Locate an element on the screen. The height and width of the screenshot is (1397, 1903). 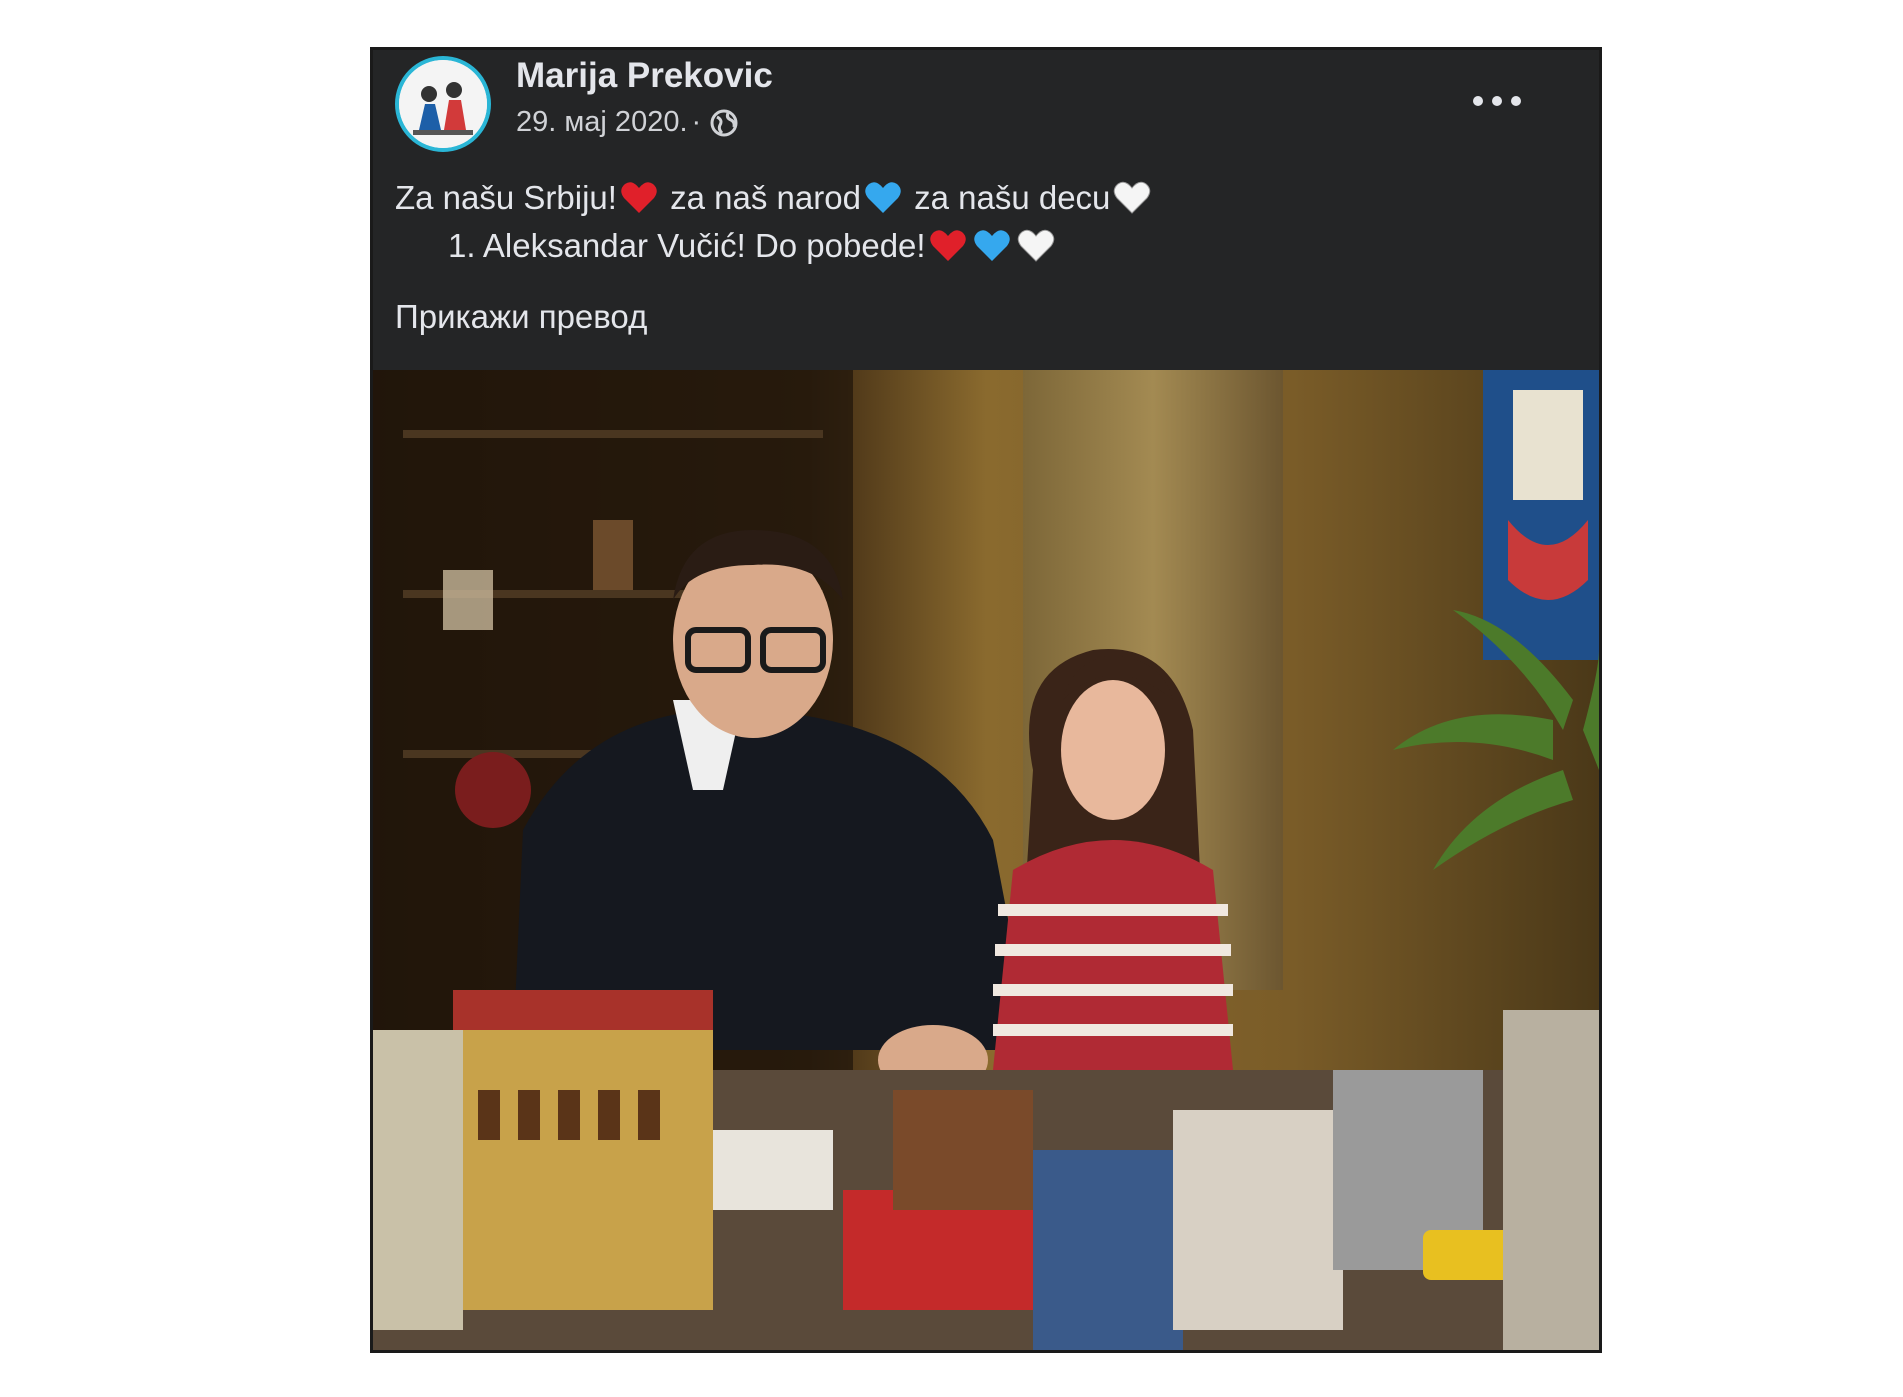
text-segment: za našu decu is located at coordinates (1007, 197).